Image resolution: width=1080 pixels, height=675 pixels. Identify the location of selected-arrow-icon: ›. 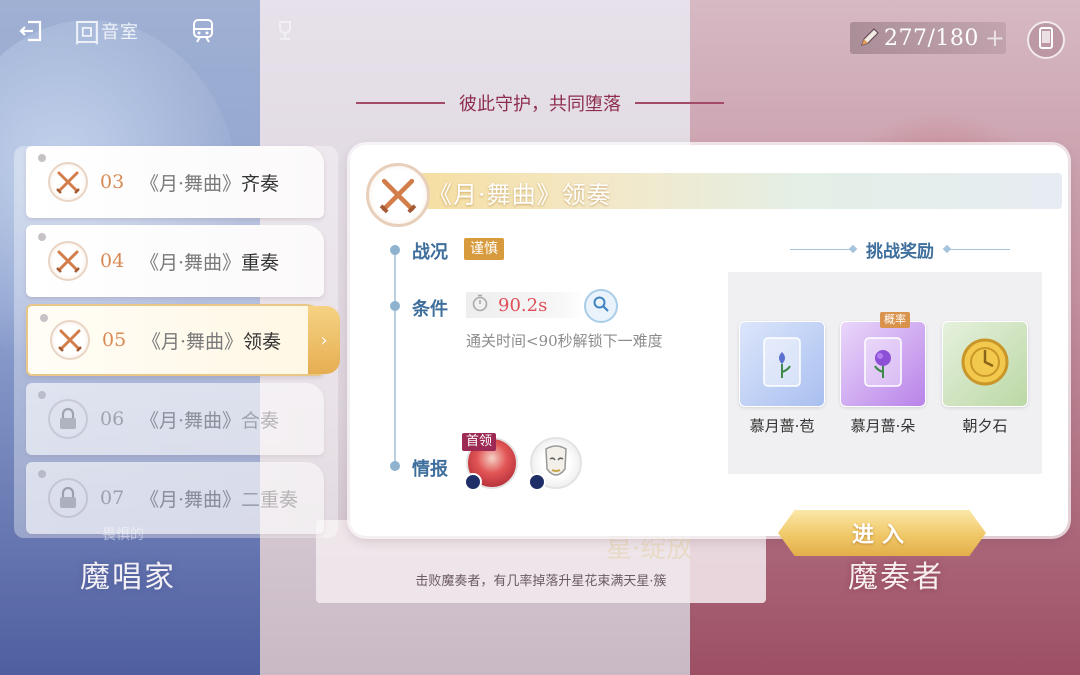
(324, 340).